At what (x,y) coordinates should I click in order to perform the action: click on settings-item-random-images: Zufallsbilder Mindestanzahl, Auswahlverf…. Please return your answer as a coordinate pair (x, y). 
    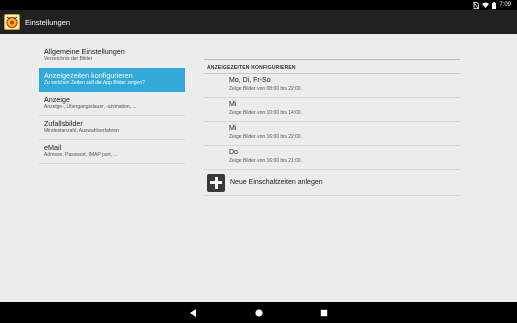
    Looking at the image, I should click on (112, 128).